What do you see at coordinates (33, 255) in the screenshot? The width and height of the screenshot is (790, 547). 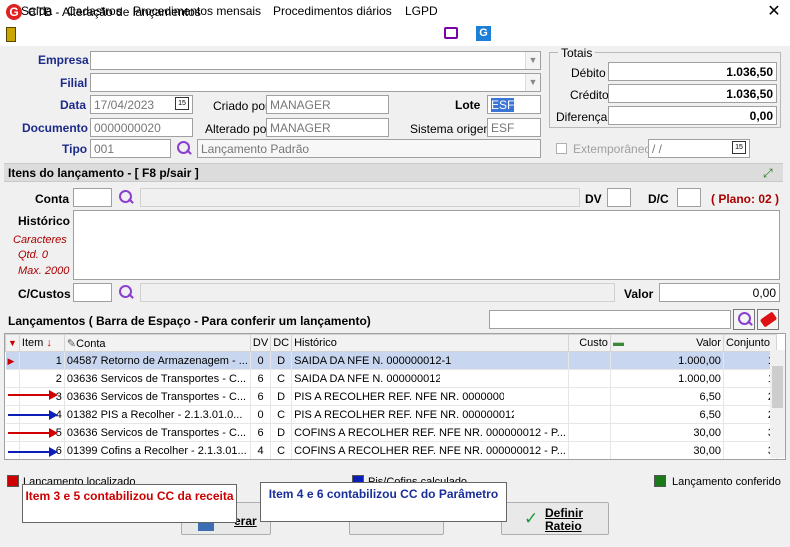 I see `qtd-label: Qtd. 0` at bounding box center [33, 255].